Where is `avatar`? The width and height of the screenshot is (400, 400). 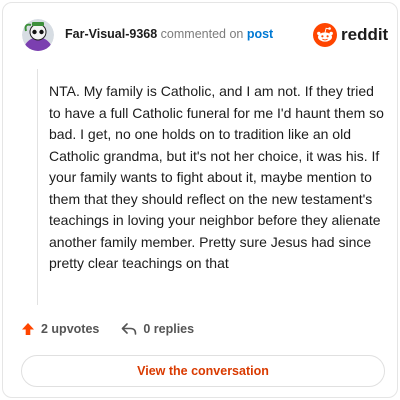 avatar is located at coordinates (38, 35).